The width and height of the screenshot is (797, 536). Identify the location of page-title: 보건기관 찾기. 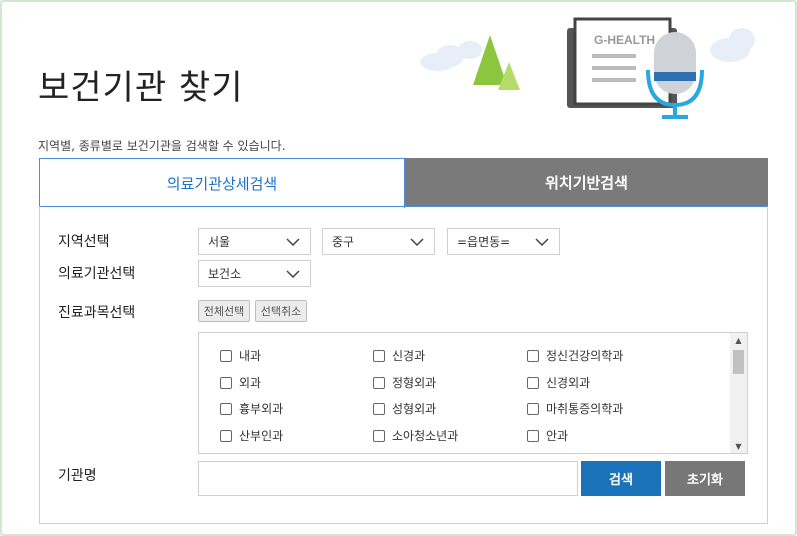
(141, 88).